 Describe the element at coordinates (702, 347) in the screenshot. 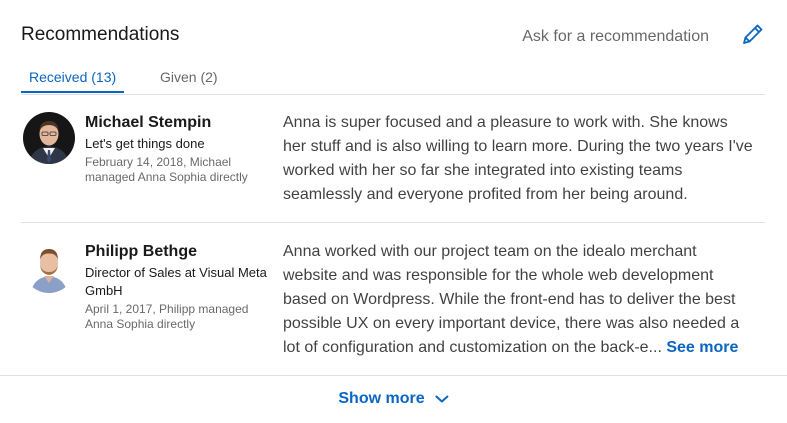

I see `see-more-link: See more` at that location.